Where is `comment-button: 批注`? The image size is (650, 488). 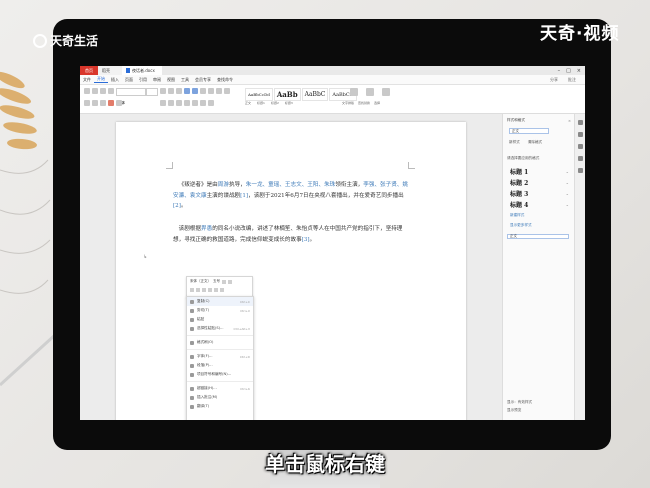 comment-button: 批注 is located at coordinates (572, 80).